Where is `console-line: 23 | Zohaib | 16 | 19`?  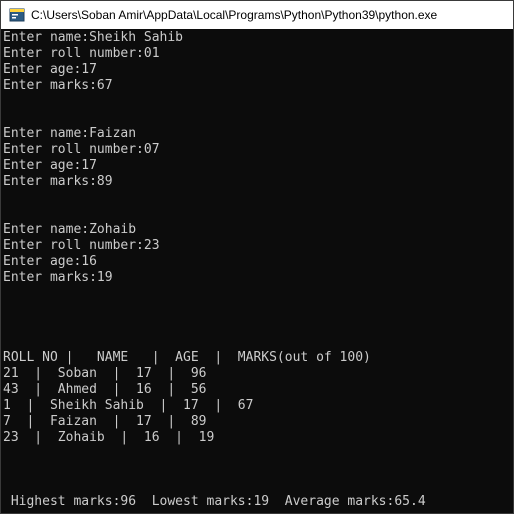 console-line: 23 | Zohaib | 16 | 19 is located at coordinates (109, 437).